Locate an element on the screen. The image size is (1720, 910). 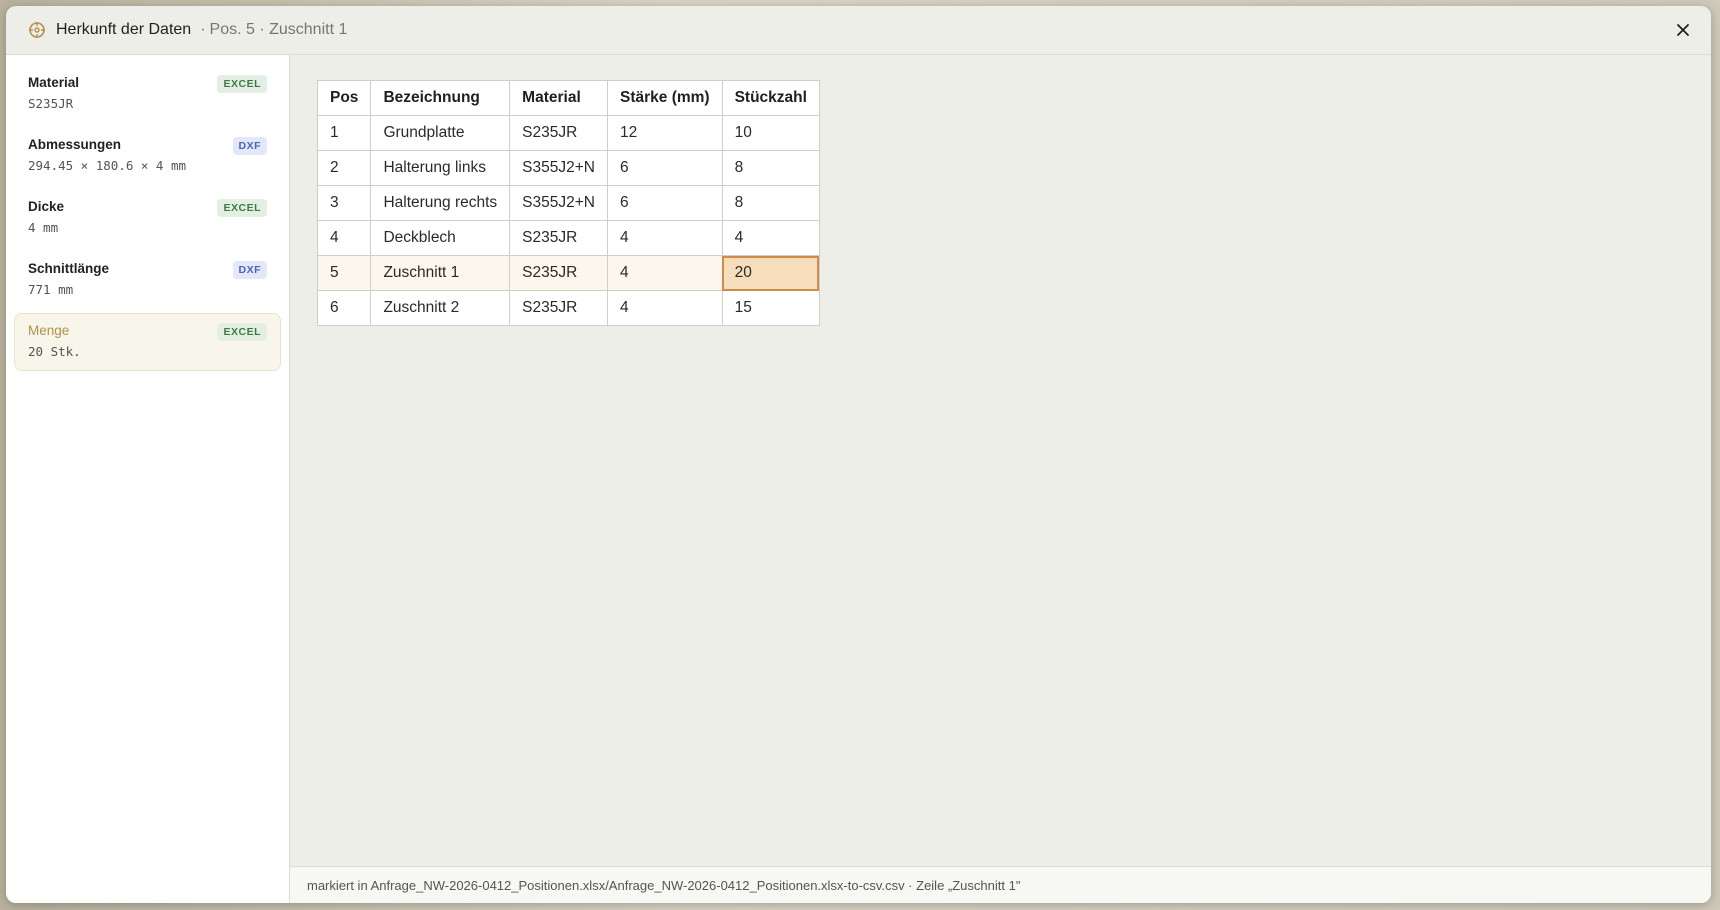
sidebar-item-material: Material S235JR EXCEL is located at coordinates (147, 94).